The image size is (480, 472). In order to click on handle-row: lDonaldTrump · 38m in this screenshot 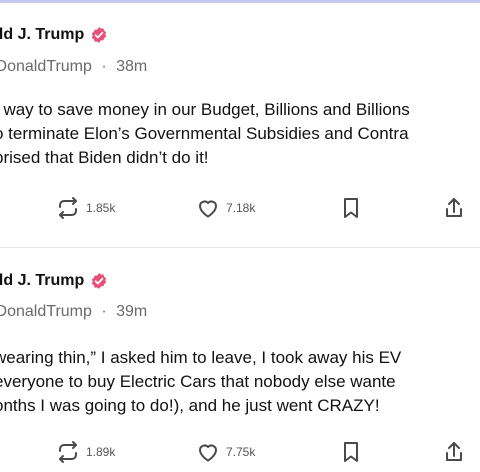, I will do `click(73, 67)`.